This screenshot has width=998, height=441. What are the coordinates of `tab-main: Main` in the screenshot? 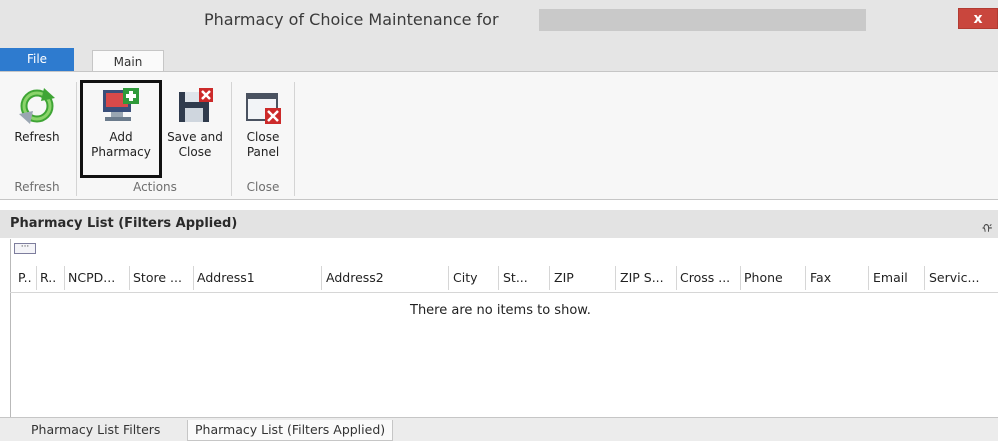 It's located at (128, 61).